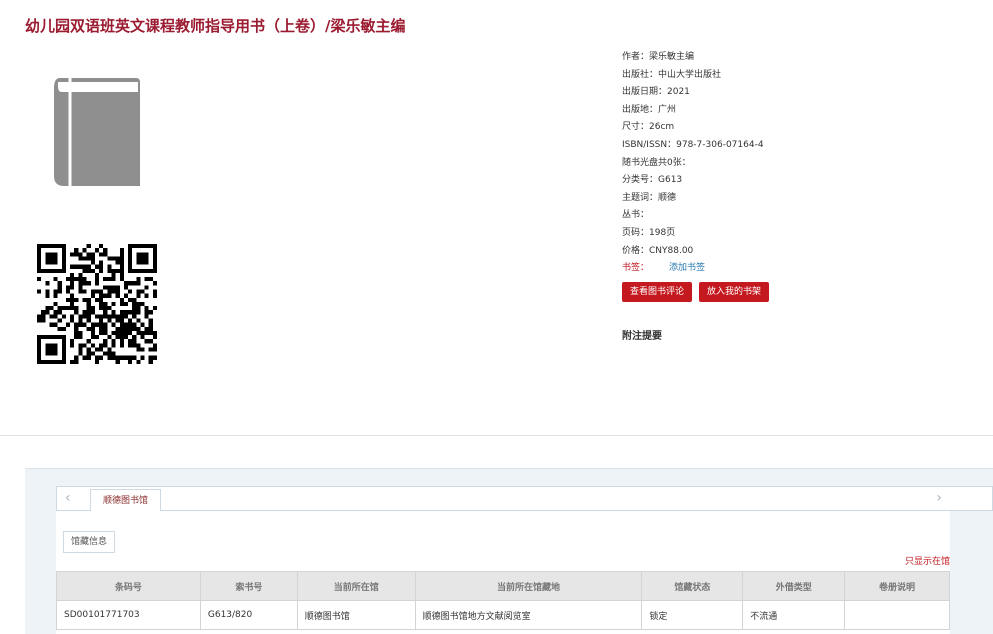  I want to click on add-tag-link: 添加书签, so click(687, 268).